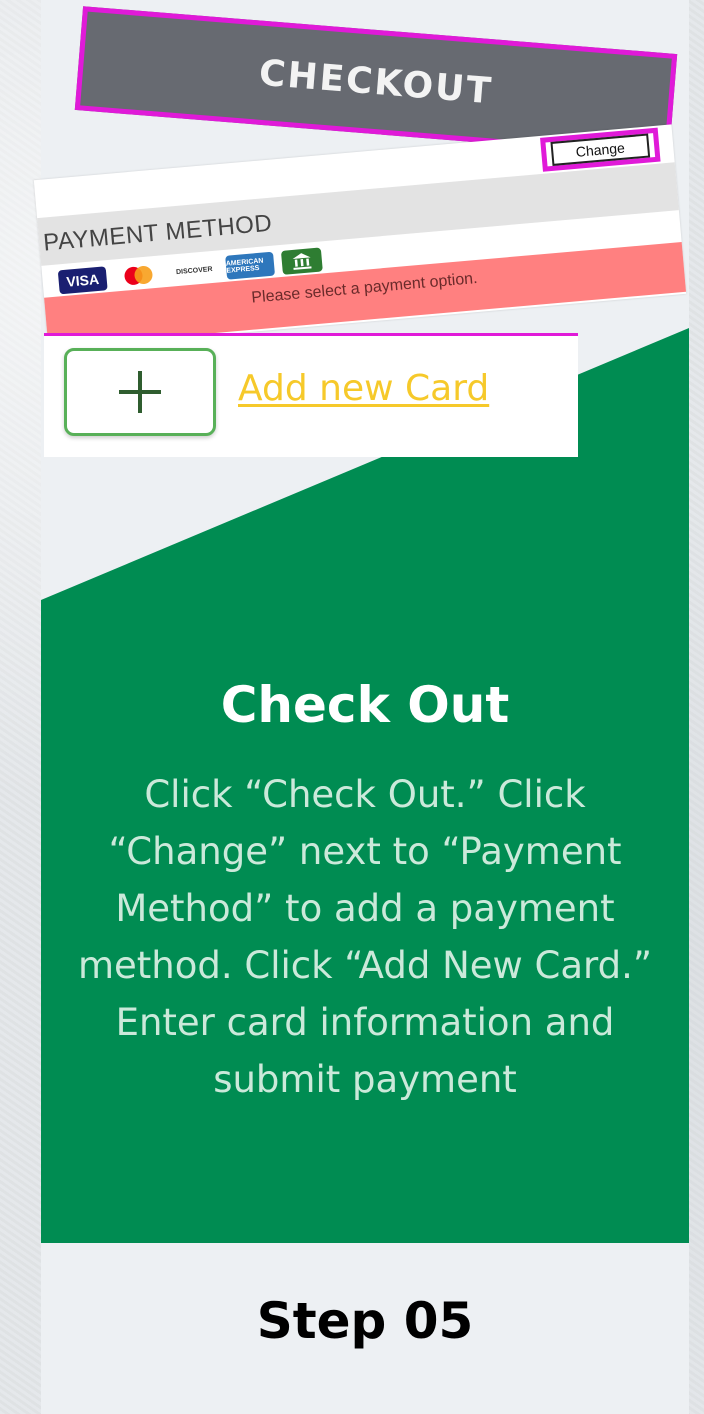 Image resolution: width=704 pixels, height=1414 pixels. Describe the element at coordinates (82, 280) in the screenshot. I see `visa-icon: VISA` at that location.